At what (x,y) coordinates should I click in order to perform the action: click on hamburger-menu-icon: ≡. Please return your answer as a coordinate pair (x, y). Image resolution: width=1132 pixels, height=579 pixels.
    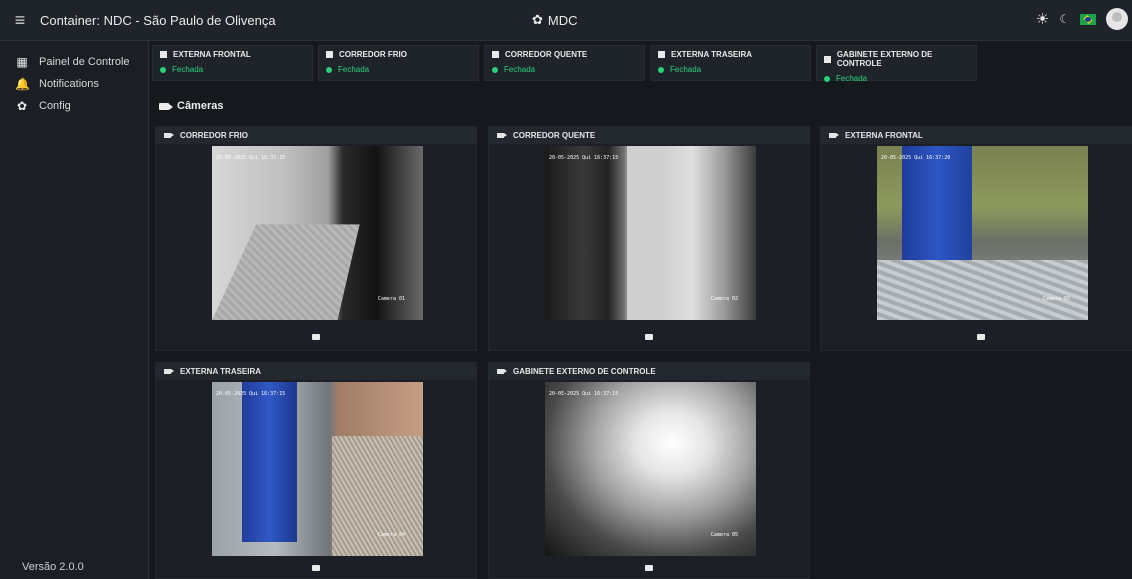
    Looking at the image, I should click on (20, 20).